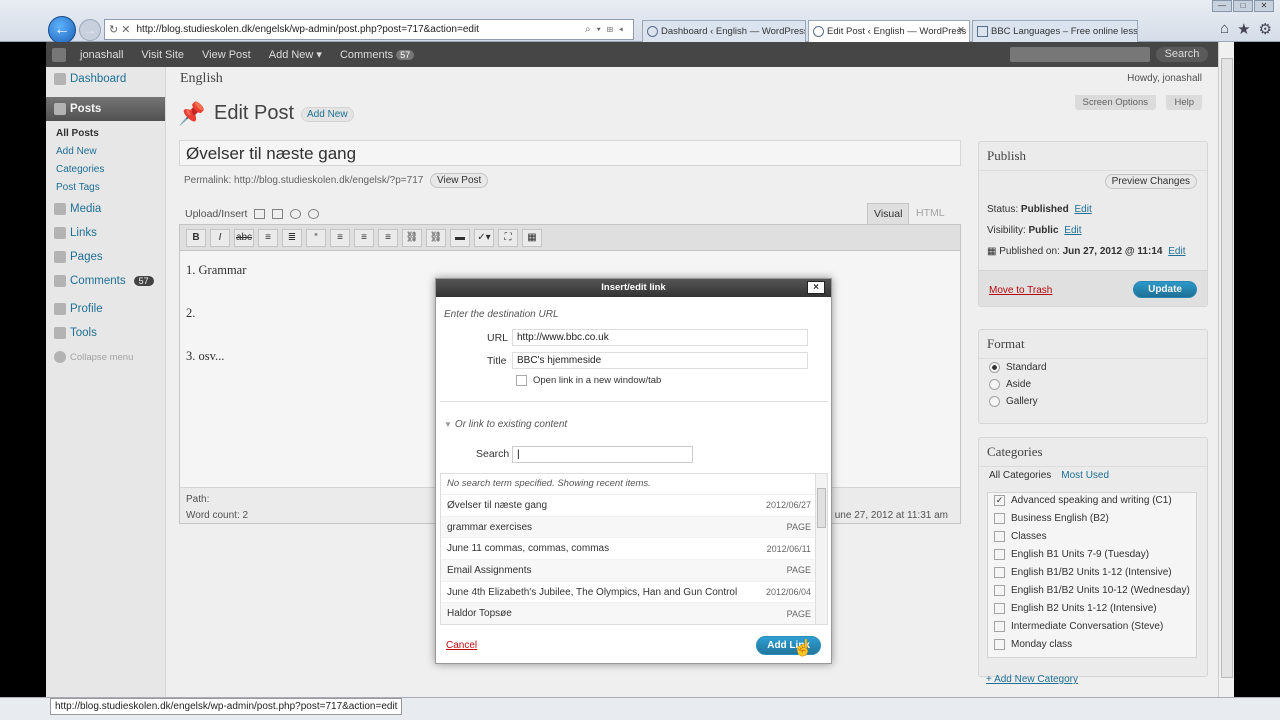  What do you see at coordinates (961, 30) in the screenshot?
I see `close-tab-icon: ✕` at bounding box center [961, 30].